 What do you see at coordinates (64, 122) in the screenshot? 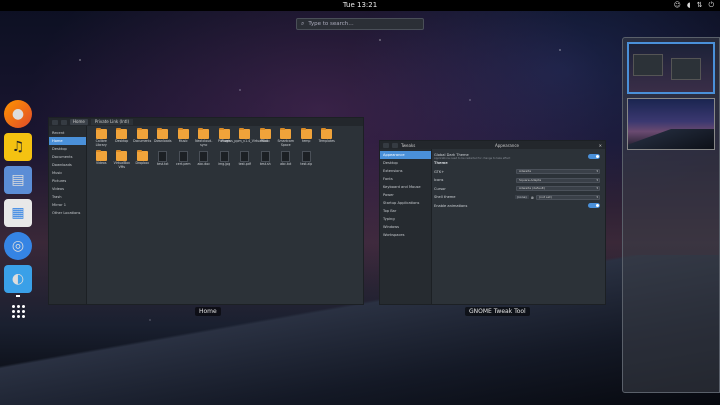
I see `forward-button` at bounding box center [64, 122].